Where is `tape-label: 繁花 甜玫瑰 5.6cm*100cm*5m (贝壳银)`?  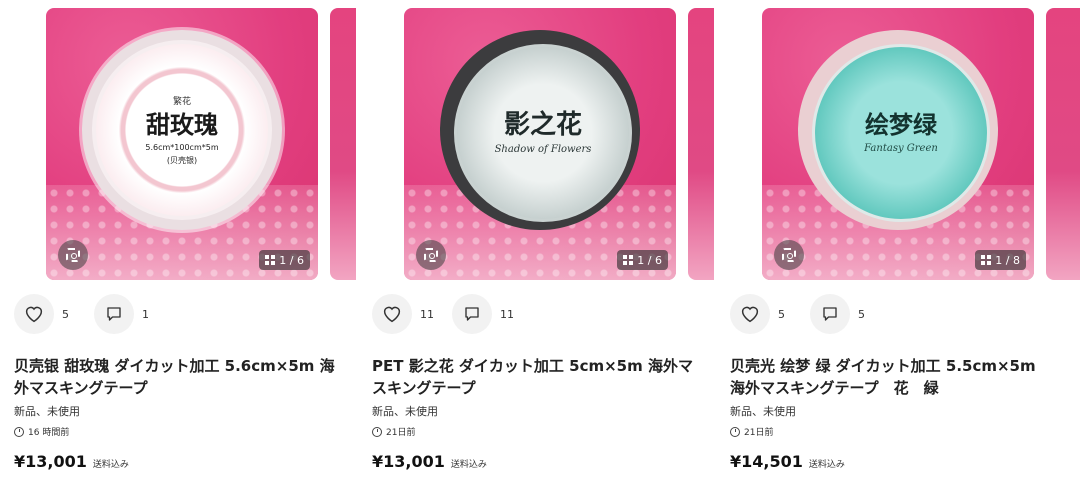 tape-label: 繁花 甜玫瑰 5.6cm*100cm*5m (贝壳银) is located at coordinates (182, 130).